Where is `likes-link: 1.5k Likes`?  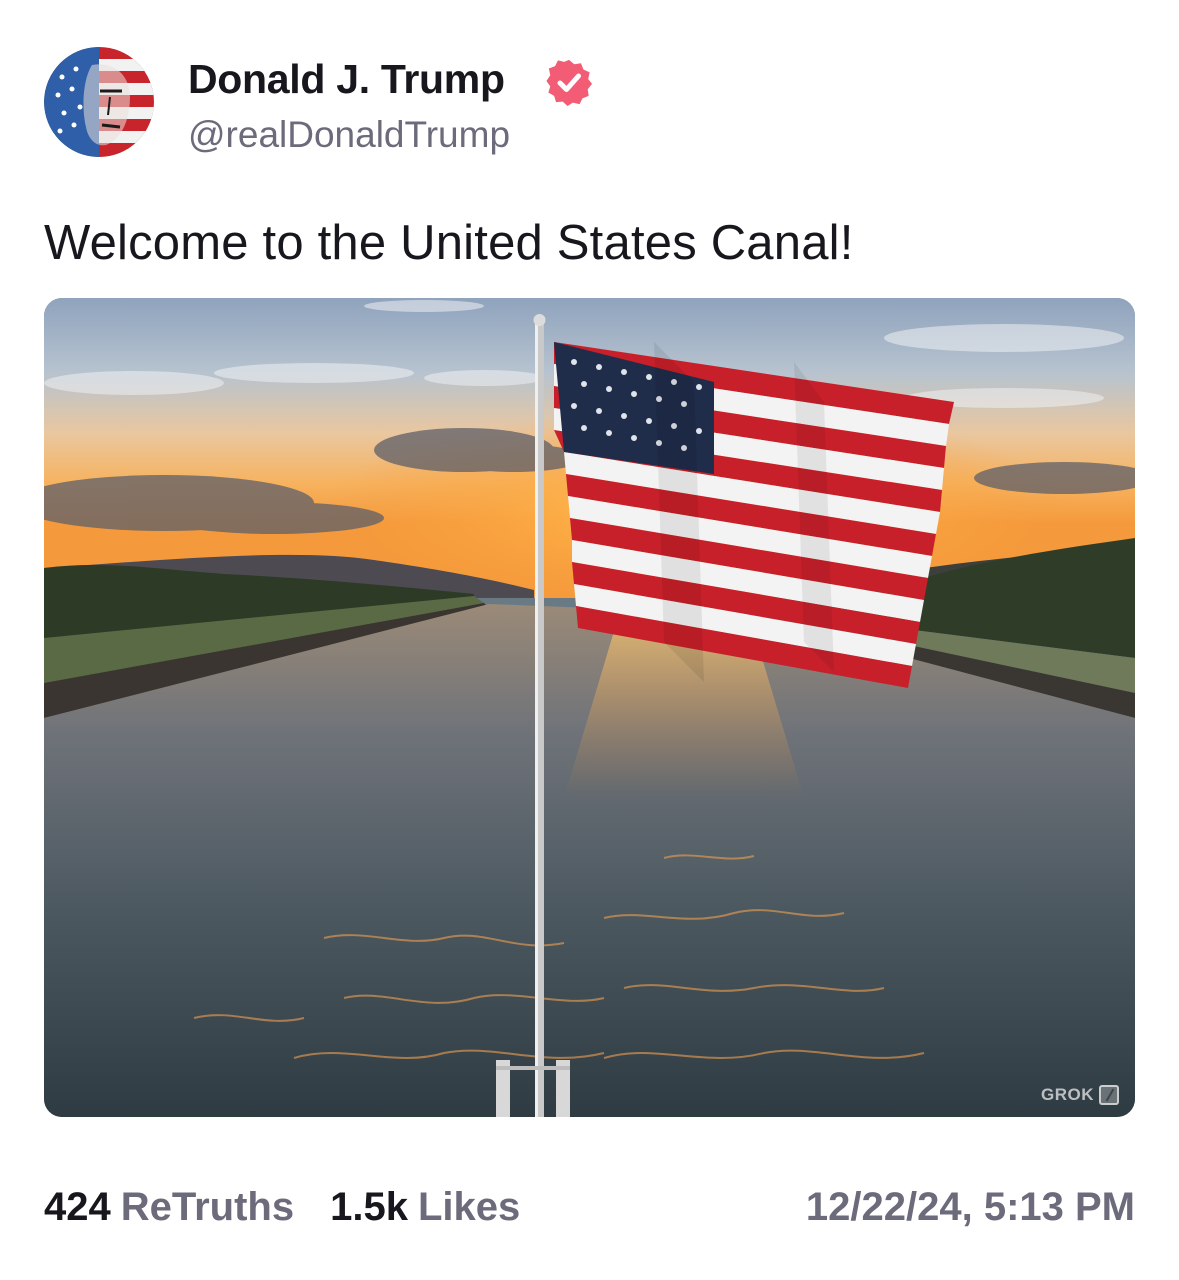 likes-link: 1.5k Likes is located at coordinates (425, 1207).